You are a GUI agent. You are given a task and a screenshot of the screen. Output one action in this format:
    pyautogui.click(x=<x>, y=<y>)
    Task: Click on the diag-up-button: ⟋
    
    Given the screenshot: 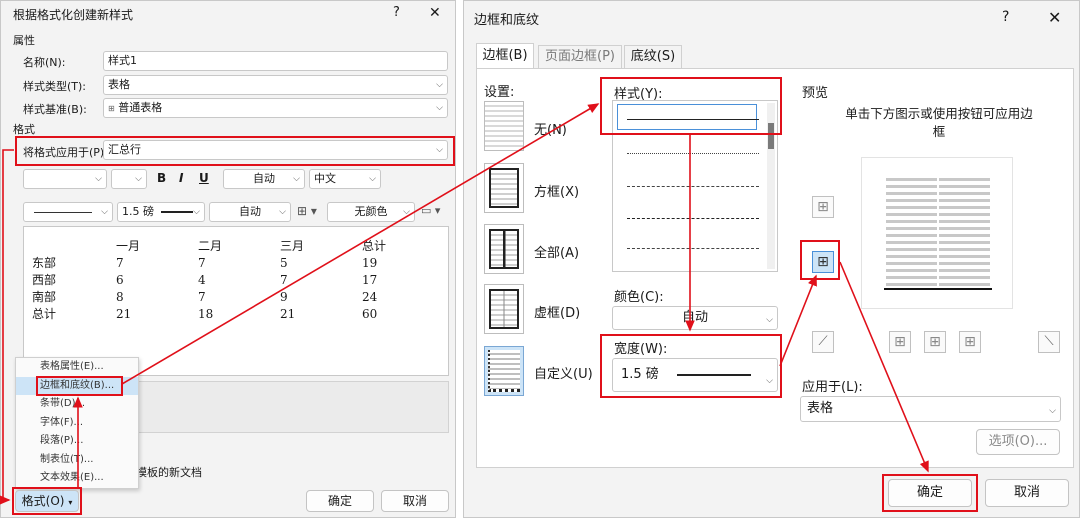 What is the action you would take?
    pyautogui.click(x=823, y=342)
    